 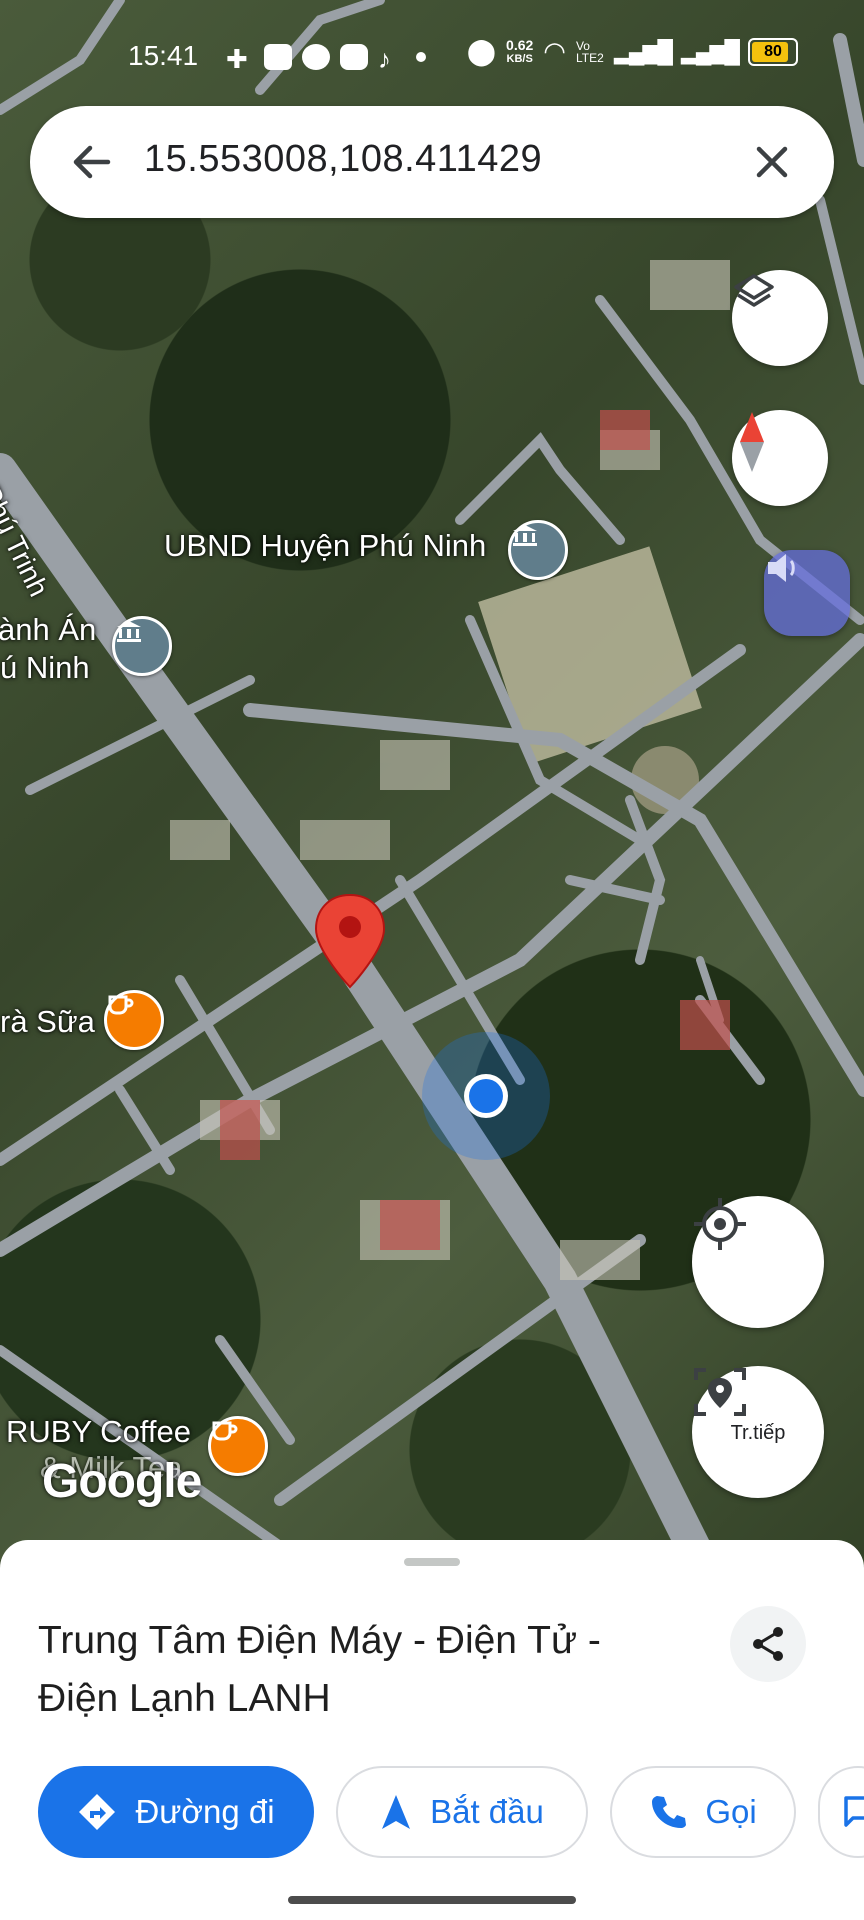 I want to click on compass-icon, so click(x=752, y=442).